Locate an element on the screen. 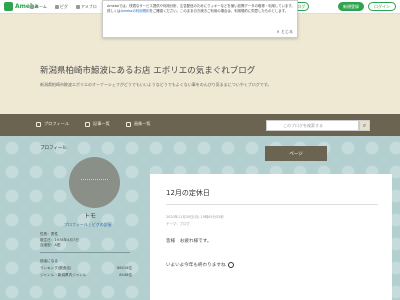 The image size is (400, 300). blog-icon is located at coordinates (77, 7).